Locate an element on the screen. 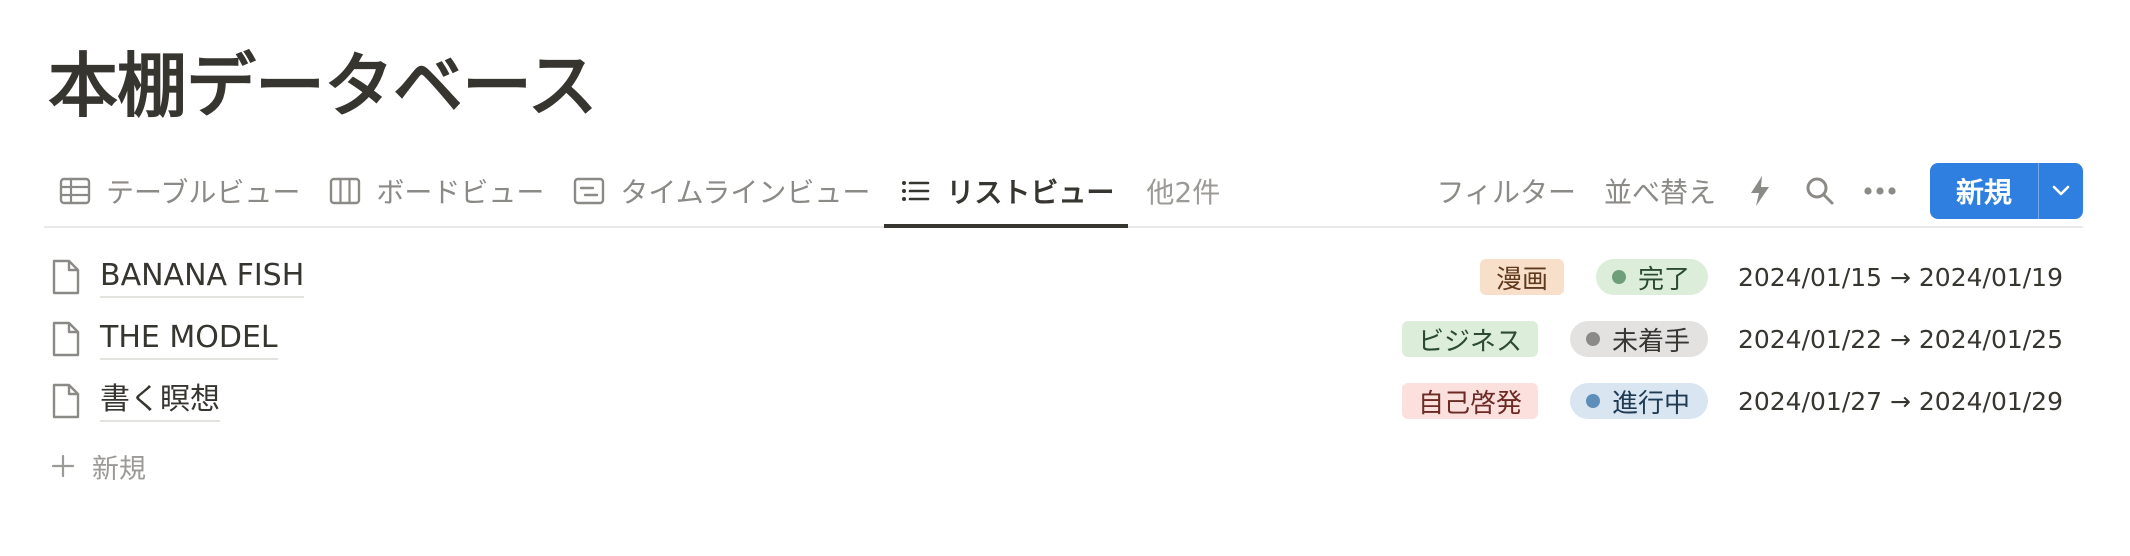 This screenshot has height=556, width=2130. new-button-group: 新規 is located at coordinates (2006, 191).